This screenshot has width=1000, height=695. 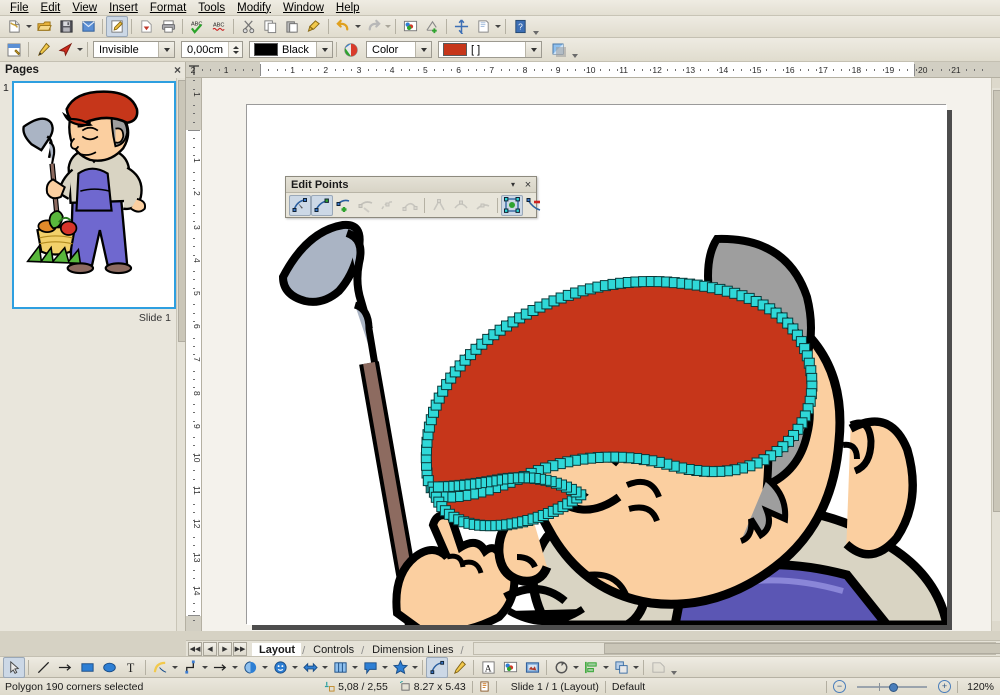 What do you see at coordinates (423, 49) in the screenshot?
I see `area-style-dropdown-icon` at bounding box center [423, 49].